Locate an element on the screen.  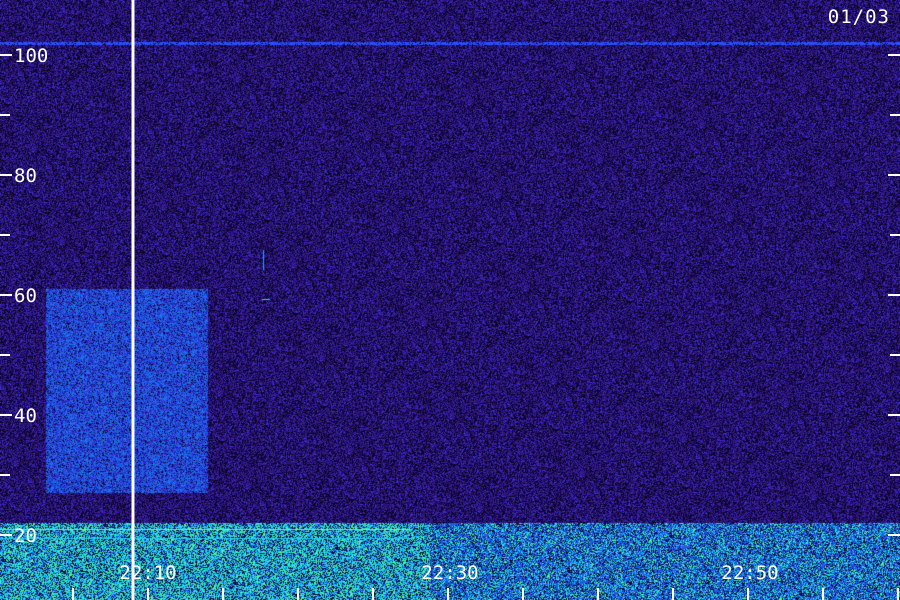
x-axis: 22:10 22:30 22:50 is located at coordinates (485, 581).